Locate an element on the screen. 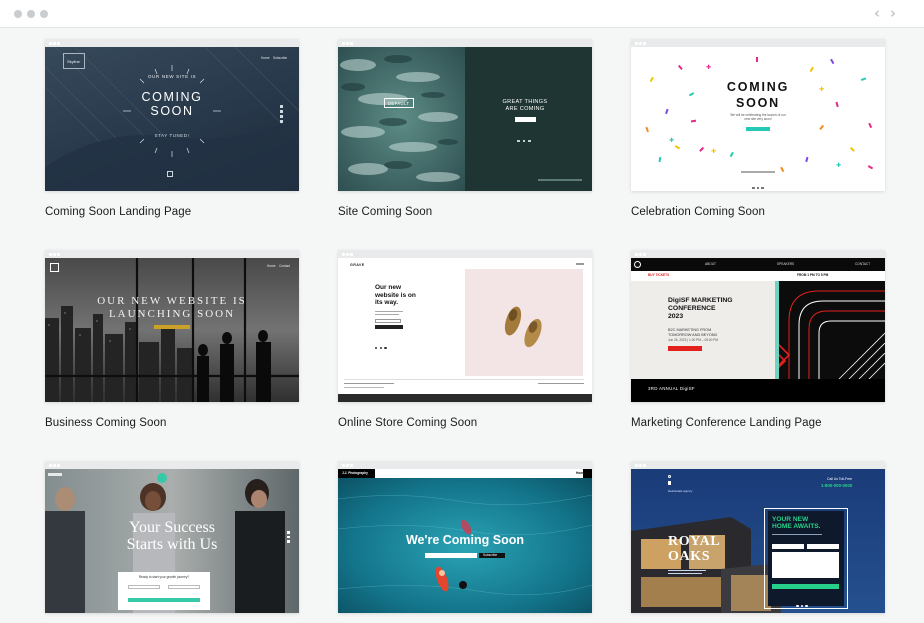 Image resolution: width=924 pixels, height=623 pixels. preview-cta-button is located at coordinates (172, 327).